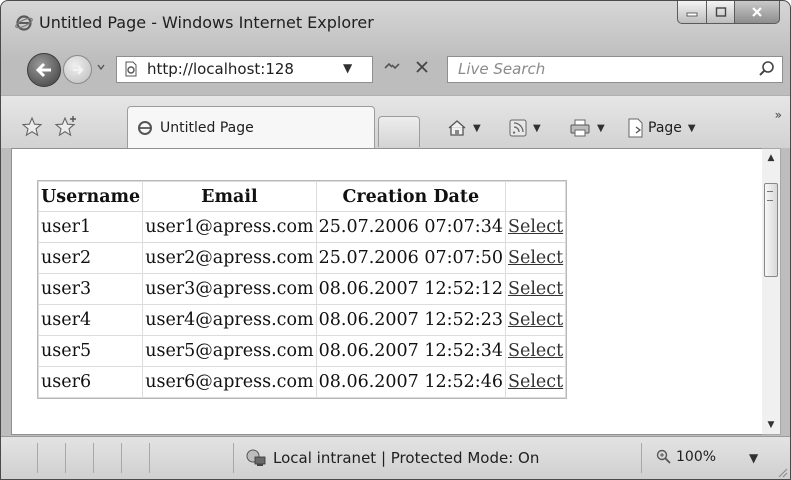  Describe the element at coordinates (782, 472) in the screenshot. I see `resize-grip-icon` at that location.